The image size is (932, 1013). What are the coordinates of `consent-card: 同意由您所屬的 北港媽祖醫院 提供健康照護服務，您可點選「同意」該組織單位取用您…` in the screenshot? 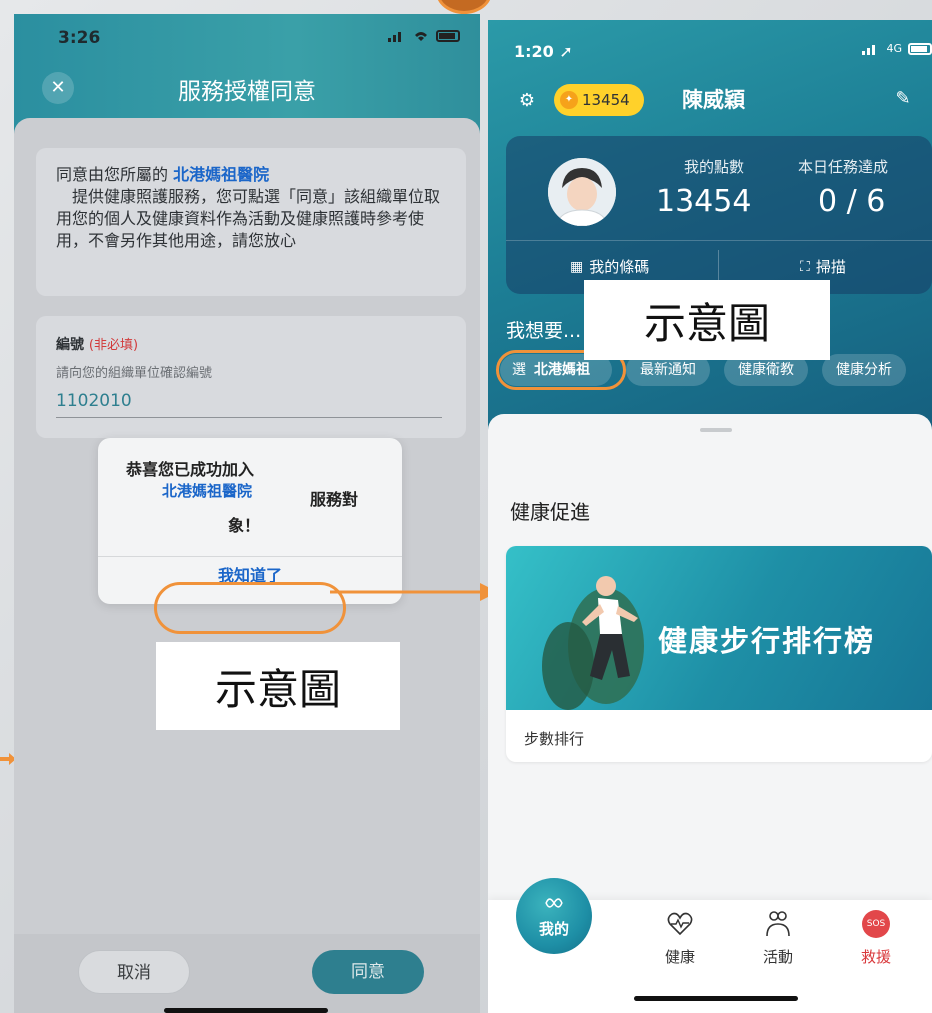 It's located at (251, 222).